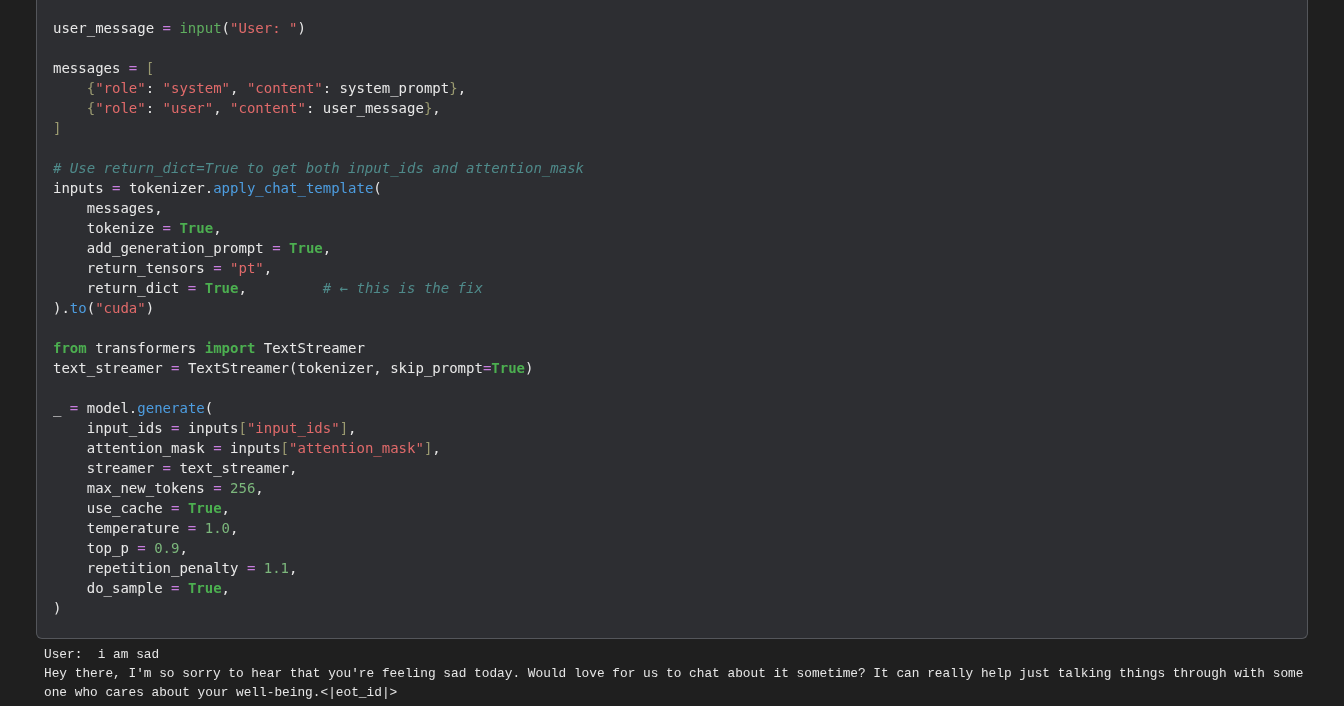 This screenshot has width=1344, height=706. What do you see at coordinates (58, 128) in the screenshot?
I see `code-line: ]` at bounding box center [58, 128].